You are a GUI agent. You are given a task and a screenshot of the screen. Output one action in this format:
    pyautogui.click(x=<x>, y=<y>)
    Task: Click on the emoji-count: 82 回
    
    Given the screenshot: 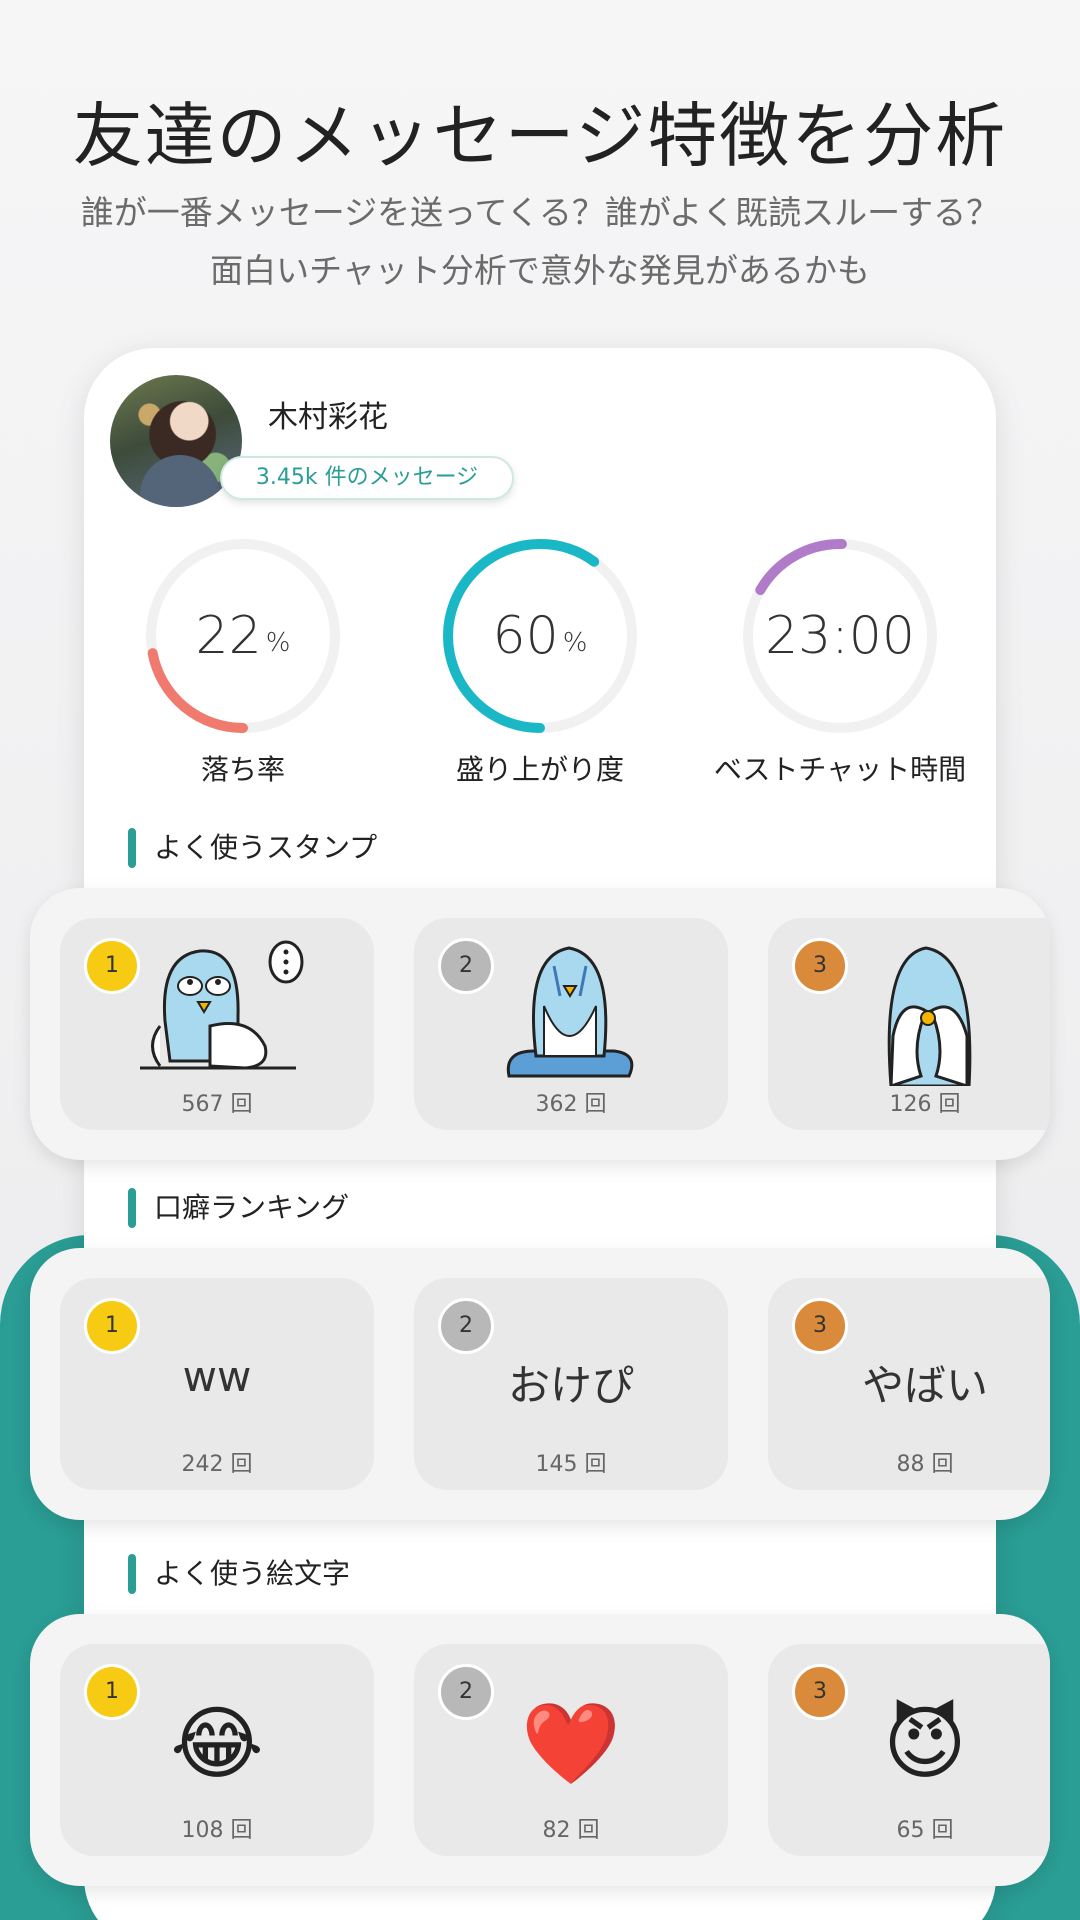 What is the action you would take?
    pyautogui.click(x=571, y=1830)
    